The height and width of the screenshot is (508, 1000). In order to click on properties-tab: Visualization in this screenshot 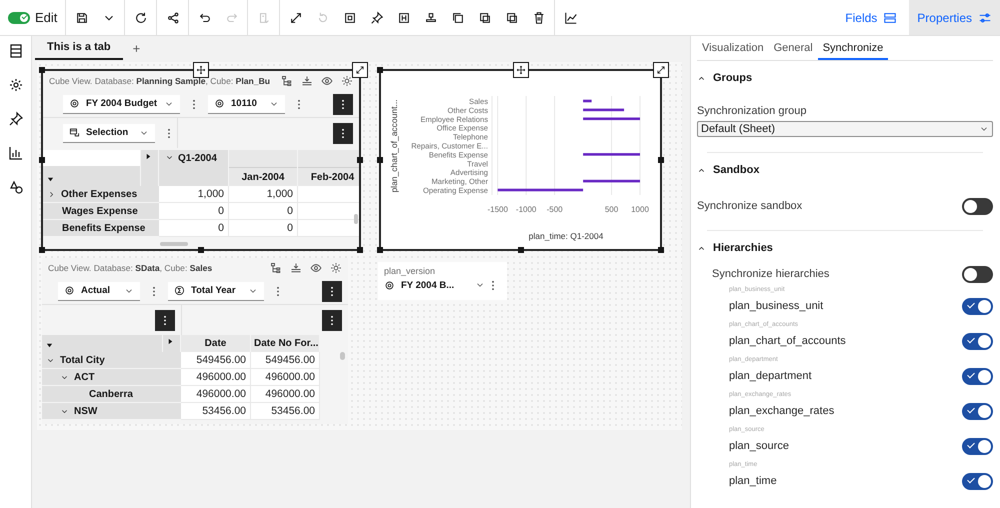, I will do `click(733, 51)`.